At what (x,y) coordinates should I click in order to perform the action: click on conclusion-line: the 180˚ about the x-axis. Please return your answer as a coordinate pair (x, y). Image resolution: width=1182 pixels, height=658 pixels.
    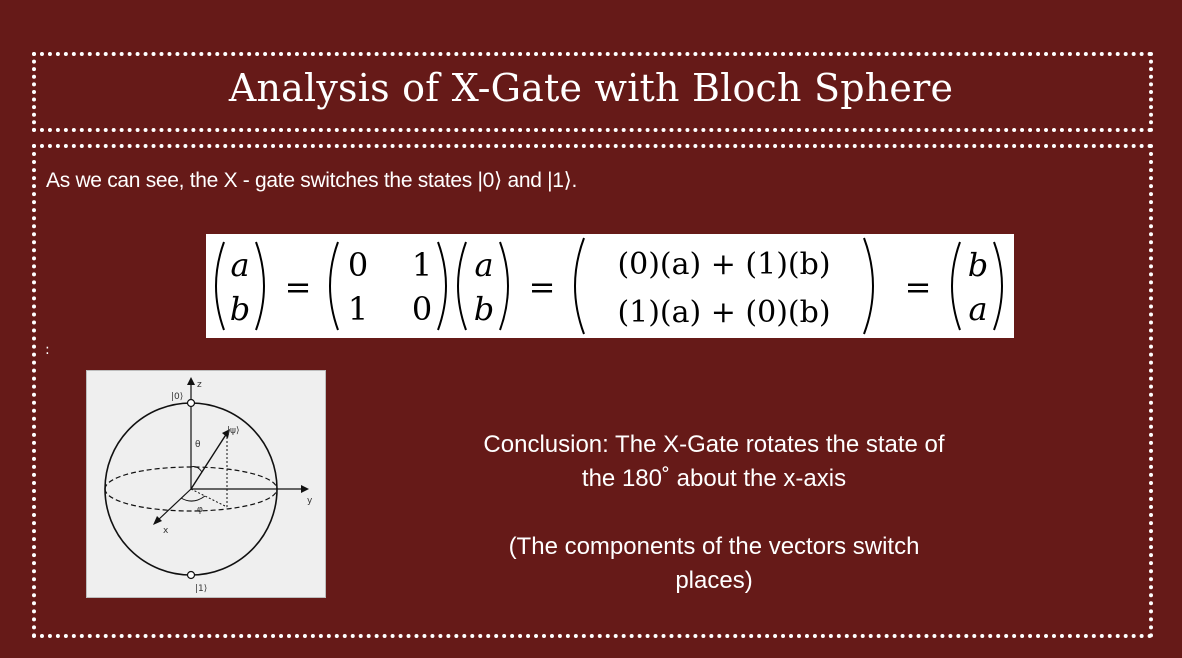
    Looking at the image, I should click on (714, 478).